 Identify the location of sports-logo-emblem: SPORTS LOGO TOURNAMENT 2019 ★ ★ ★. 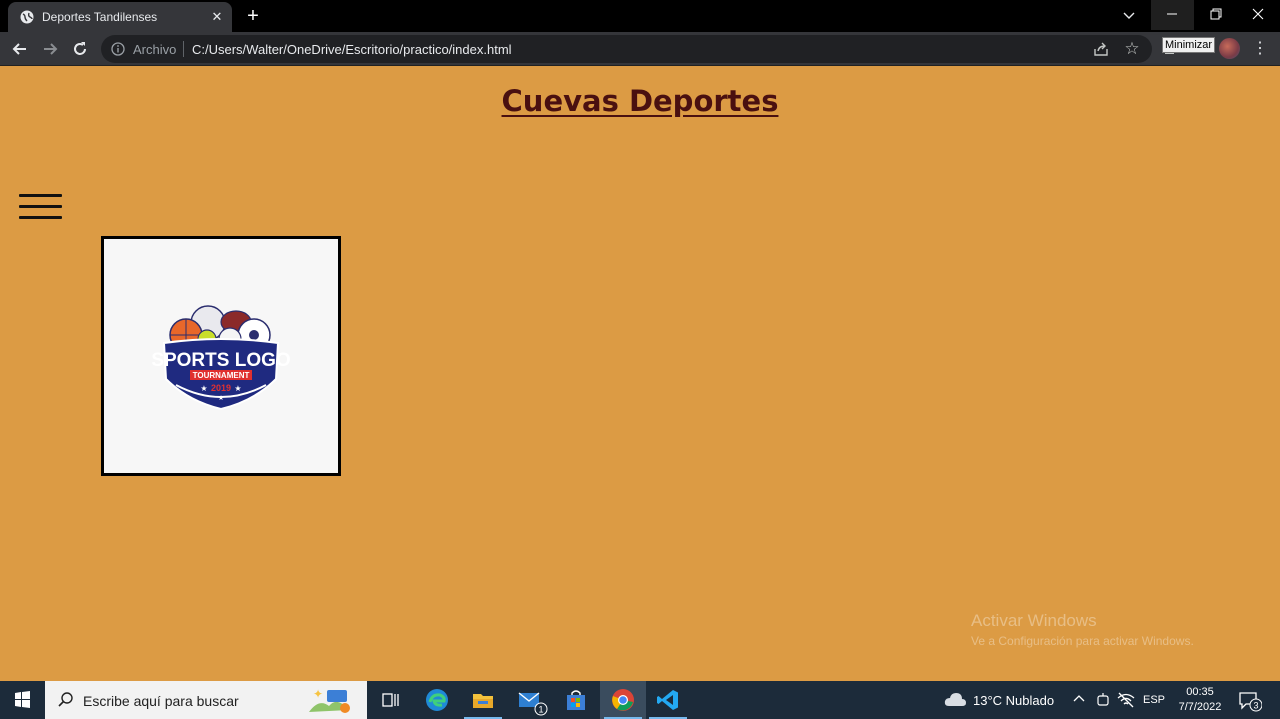
(221, 358).